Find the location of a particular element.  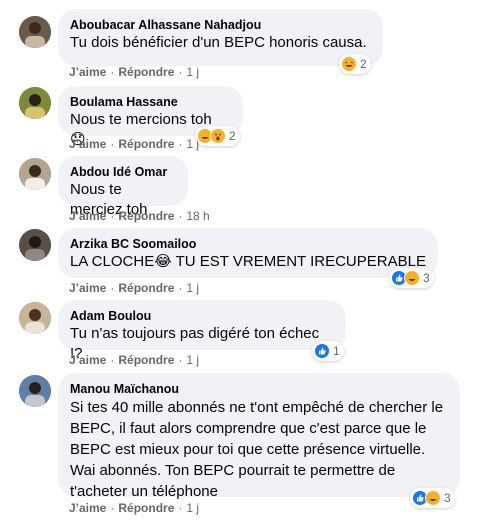

comment-text: LA CLOCHE😂 TU EST VREMENT IRECUPERABLE is located at coordinates (248, 261).